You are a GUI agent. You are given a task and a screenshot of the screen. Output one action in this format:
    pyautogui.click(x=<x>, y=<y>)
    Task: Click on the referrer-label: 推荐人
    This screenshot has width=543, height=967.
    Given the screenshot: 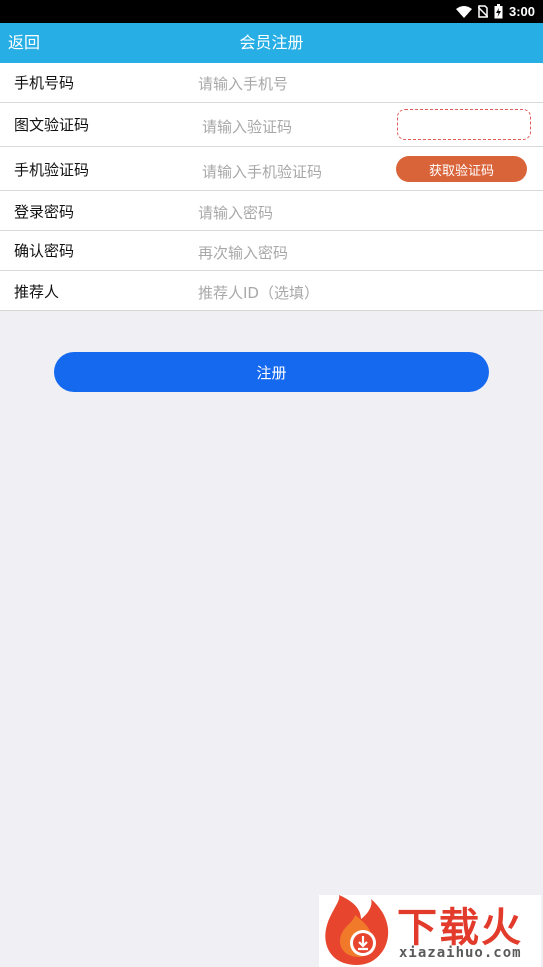 What is the action you would take?
    pyautogui.click(x=37, y=292)
    